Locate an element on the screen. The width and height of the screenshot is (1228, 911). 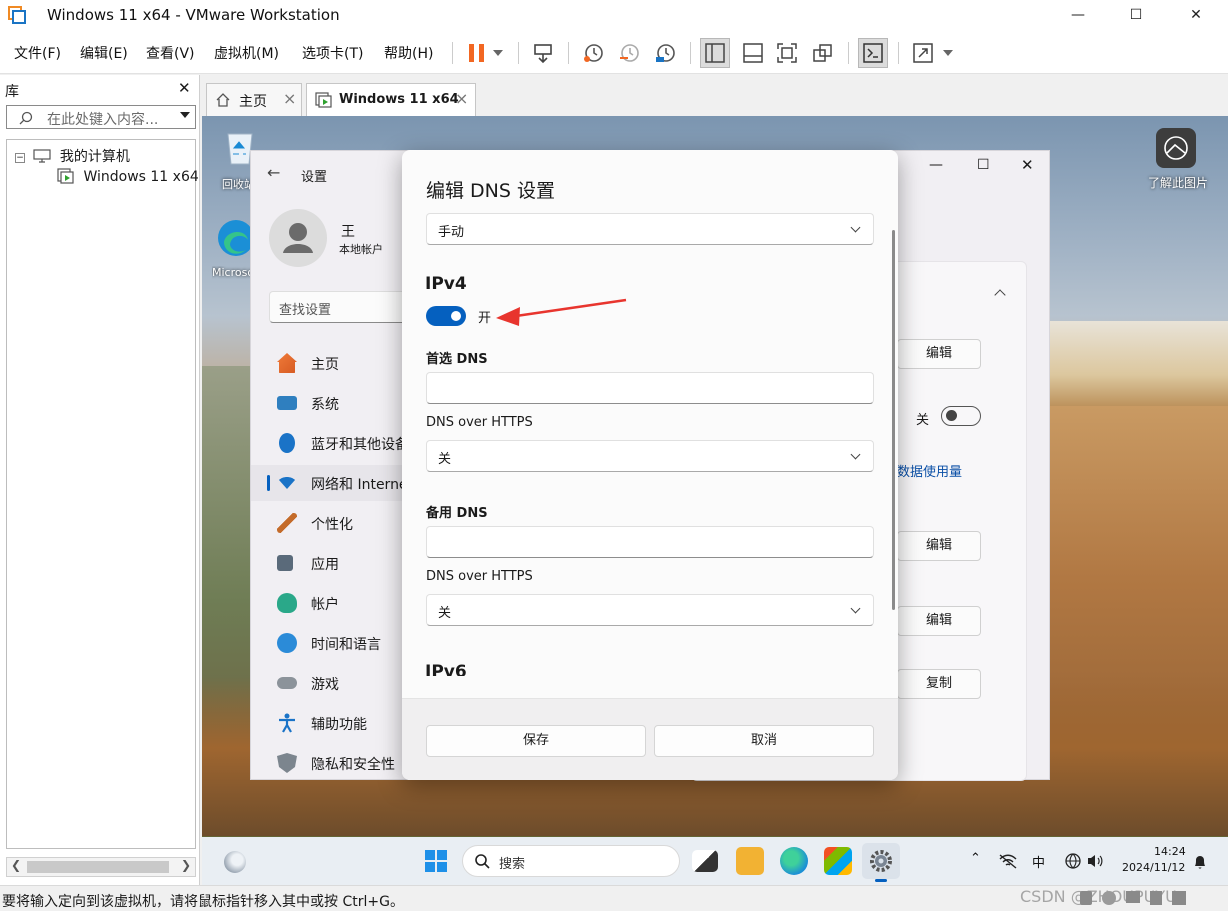
volume-icon is located at coordinates (1095, 861).